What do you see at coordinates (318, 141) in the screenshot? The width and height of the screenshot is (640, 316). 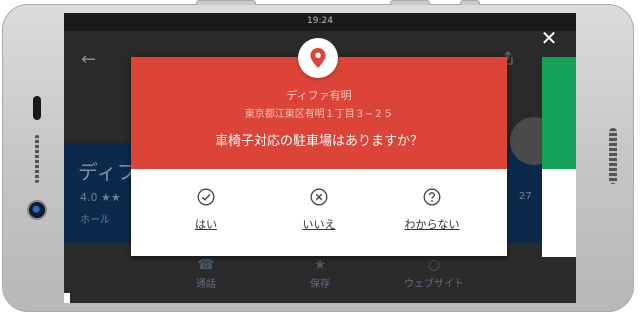 I see `question-text: 車椅子対応の駐車場はありますか？` at bounding box center [318, 141].